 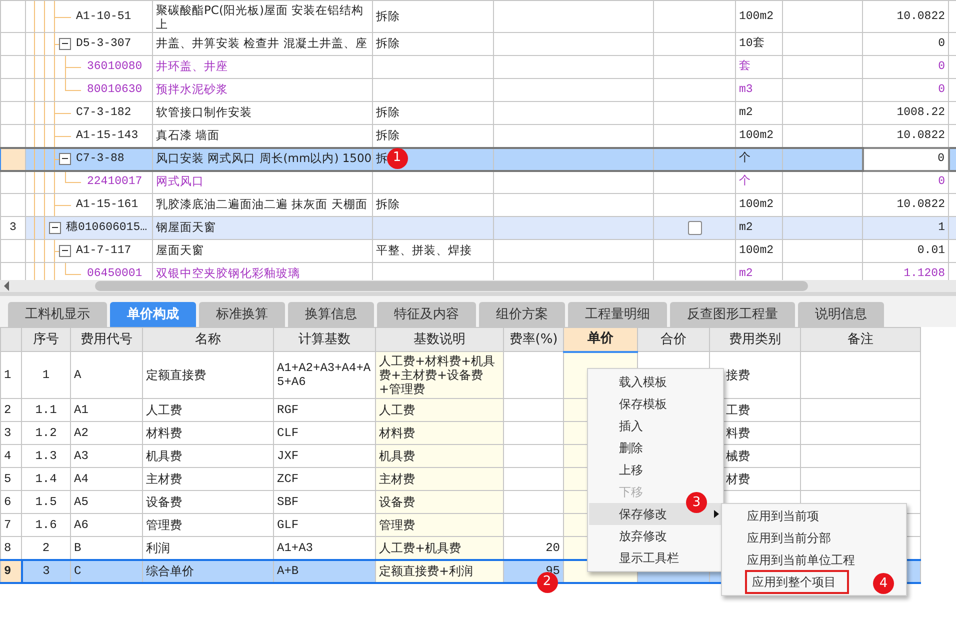 What do you see at coordinates (617, 314) in the screenshot?
I see `tab: 工程量明细` at bounding box center [617, 314].